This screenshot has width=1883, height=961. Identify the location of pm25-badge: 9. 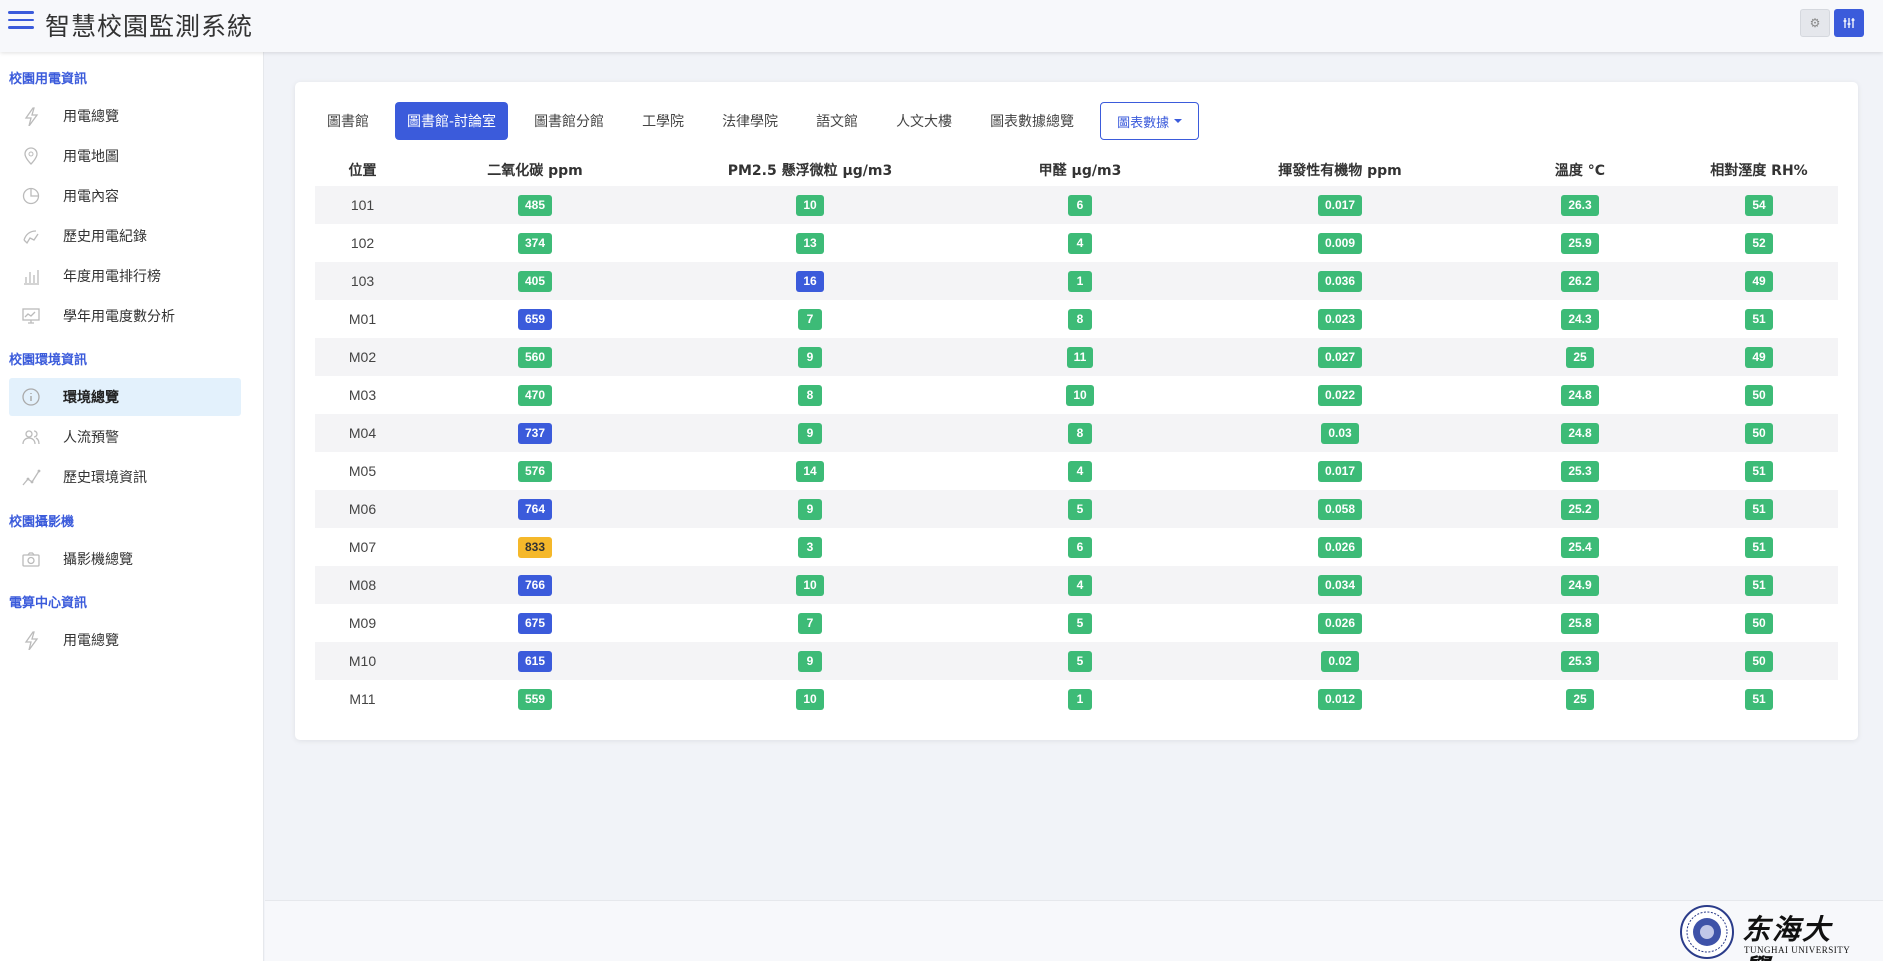
(810, 433).